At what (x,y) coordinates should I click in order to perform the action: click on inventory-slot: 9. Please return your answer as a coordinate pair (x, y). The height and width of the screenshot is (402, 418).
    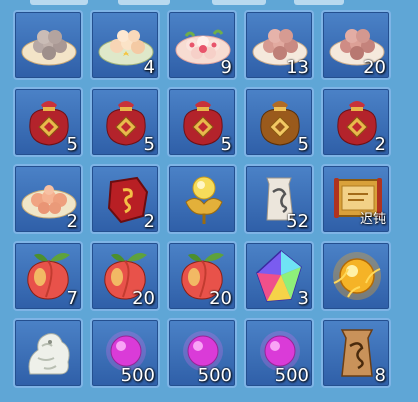
    Looking at the image, I should click on (202, 45).